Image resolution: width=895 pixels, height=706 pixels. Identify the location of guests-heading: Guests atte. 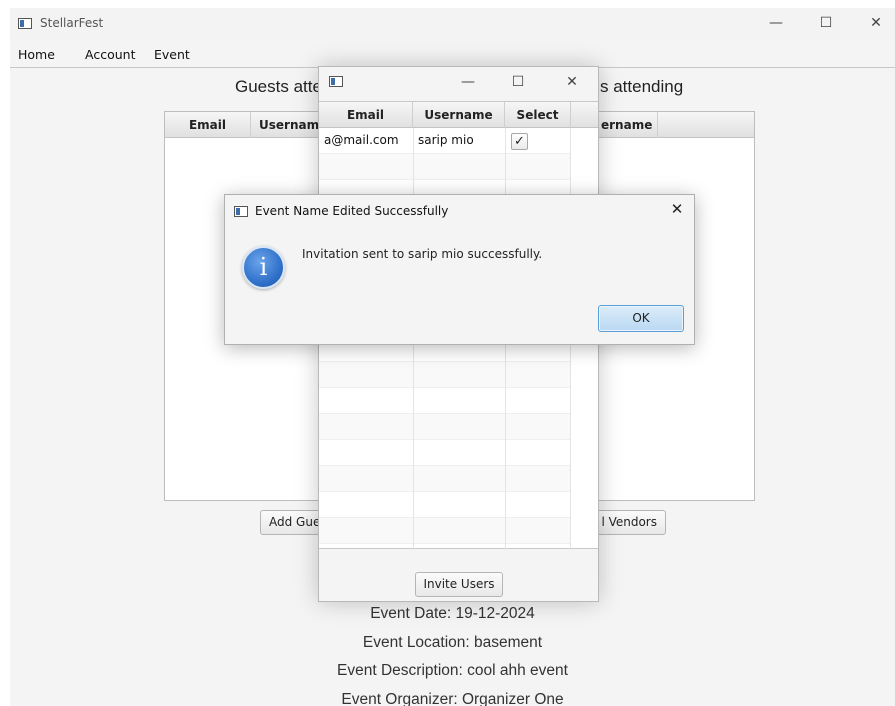
(278, 86).